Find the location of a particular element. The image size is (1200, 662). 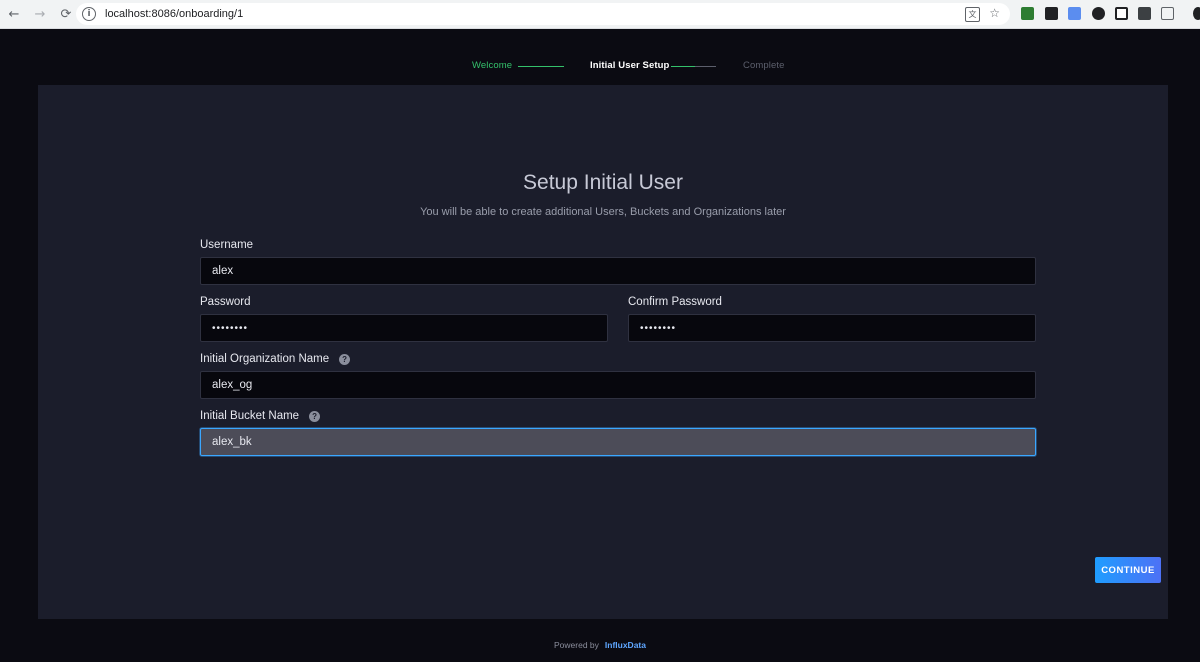

back-arrow-icon: ← is located at coordinates (14, 14).